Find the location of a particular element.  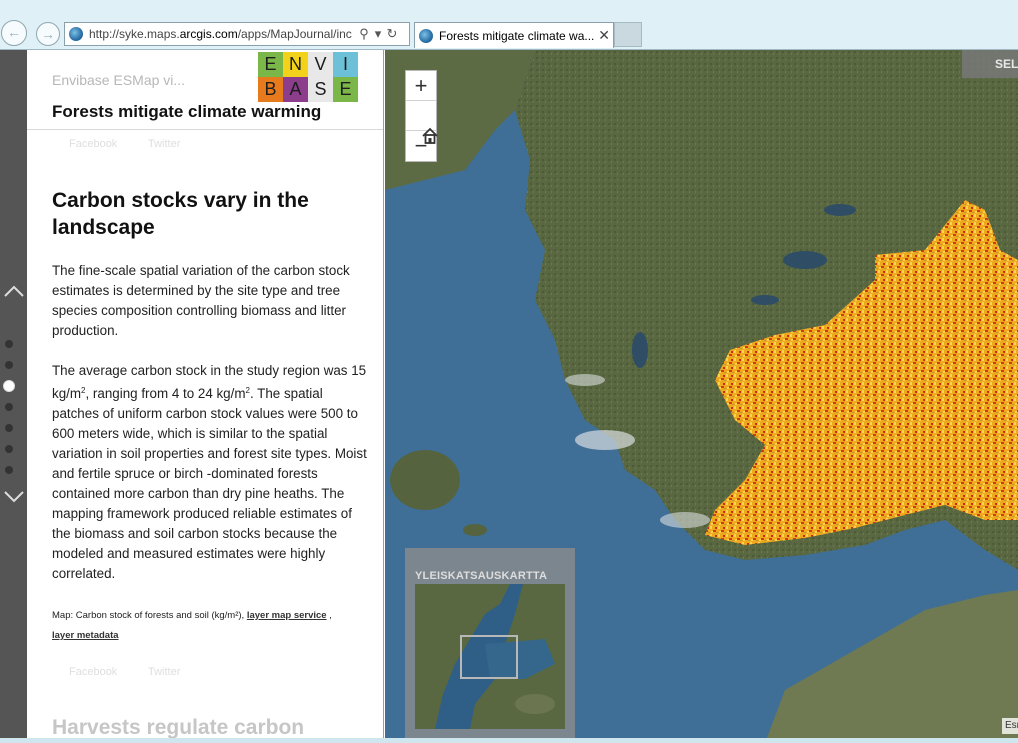

overview-map-panel: YLEISKATSAUSKARTTA is located at coordinates (490, 645).